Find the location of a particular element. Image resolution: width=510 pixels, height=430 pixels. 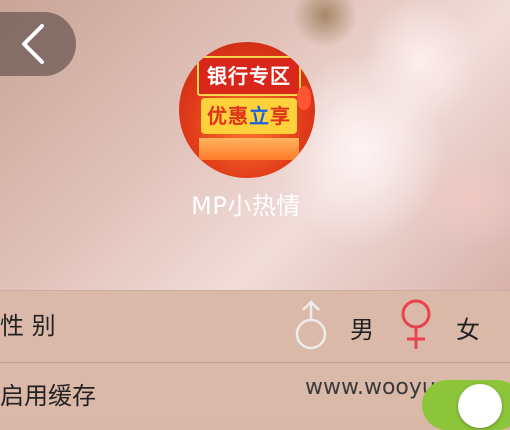

avatar-banner-mid: 优惠立享 is located at coordinates (249, 116).